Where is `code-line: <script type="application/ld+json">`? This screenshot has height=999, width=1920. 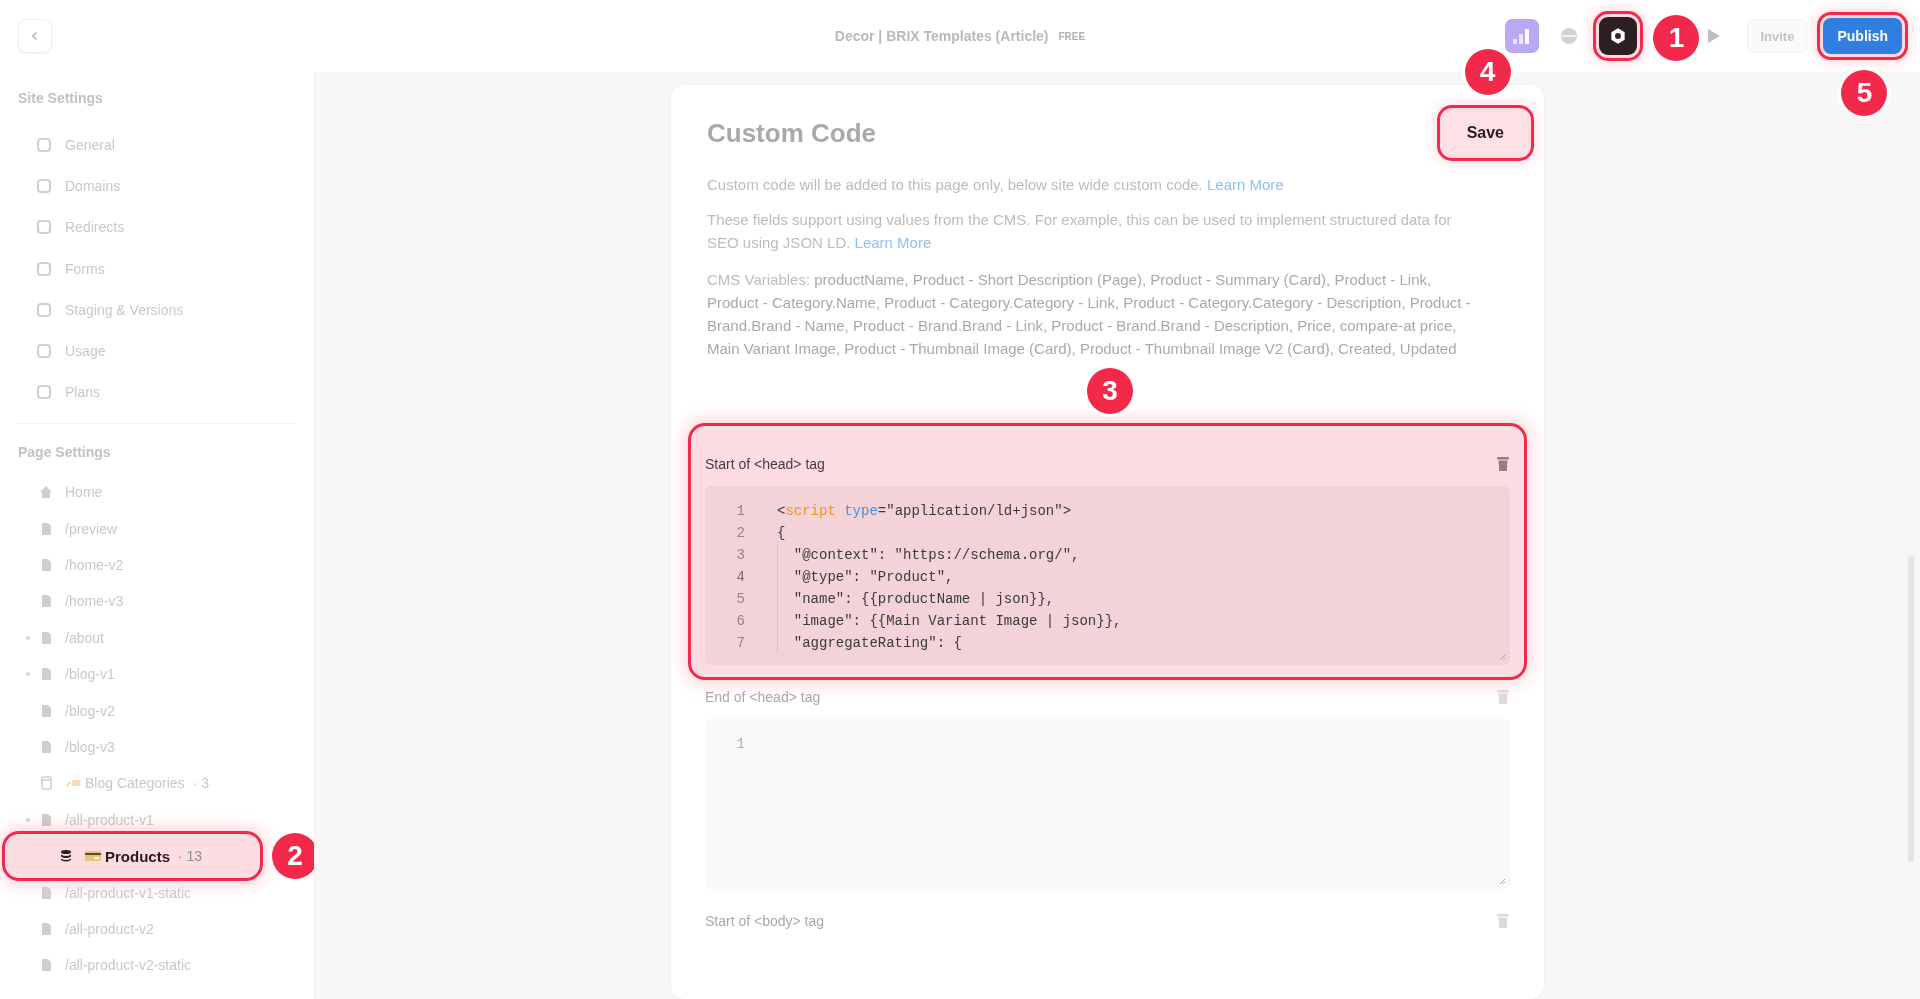
code-line: <script type="application/ld+json"> is located at coordinates (924, 511).